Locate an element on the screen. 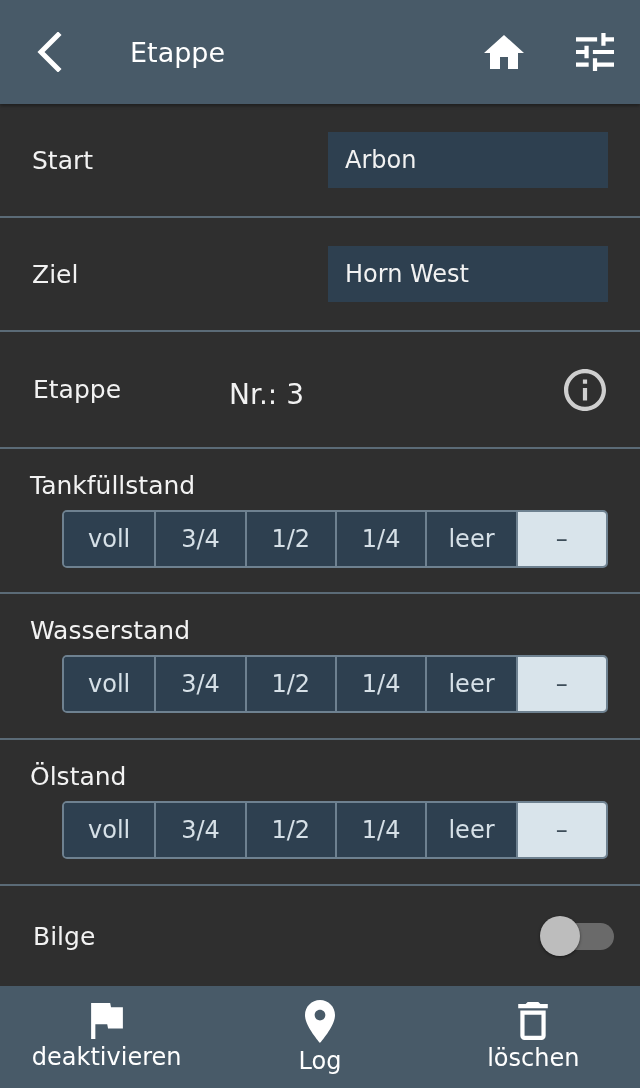 This screenshot has width=640, height=1088. location-pin-icon is located at coordinates (320, 1021).